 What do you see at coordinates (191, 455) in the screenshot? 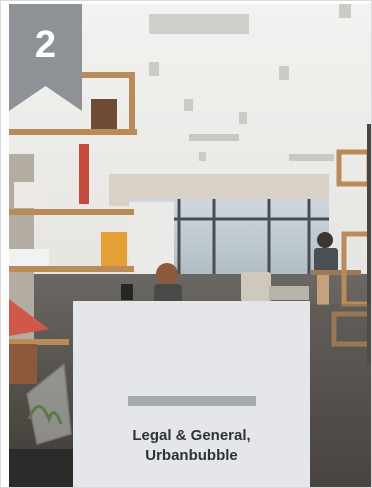
I see `case-study-title-line2: Urbanbubble` at bounding box center [191, 455].